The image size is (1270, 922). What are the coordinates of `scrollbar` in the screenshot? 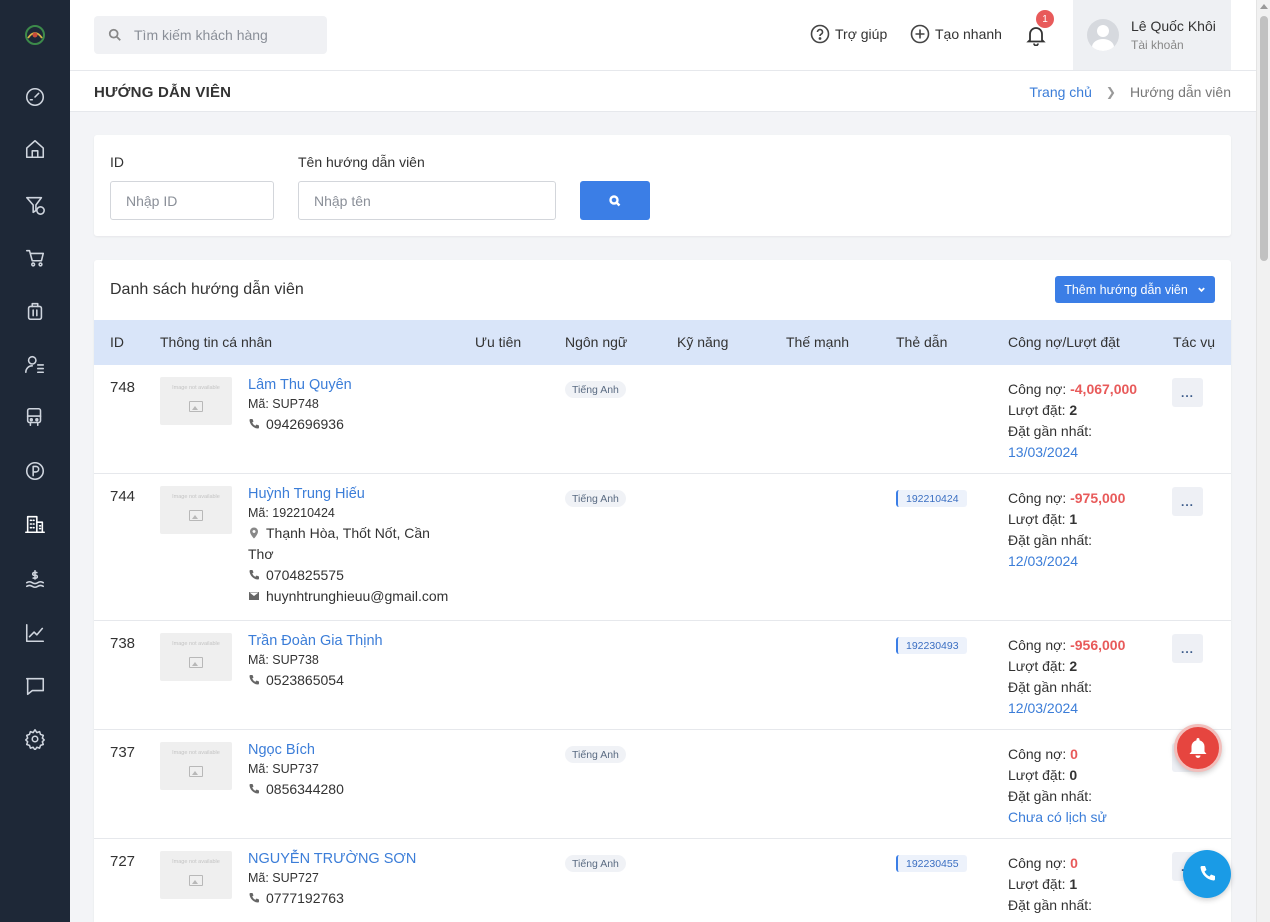 It's located at (1263, 461).